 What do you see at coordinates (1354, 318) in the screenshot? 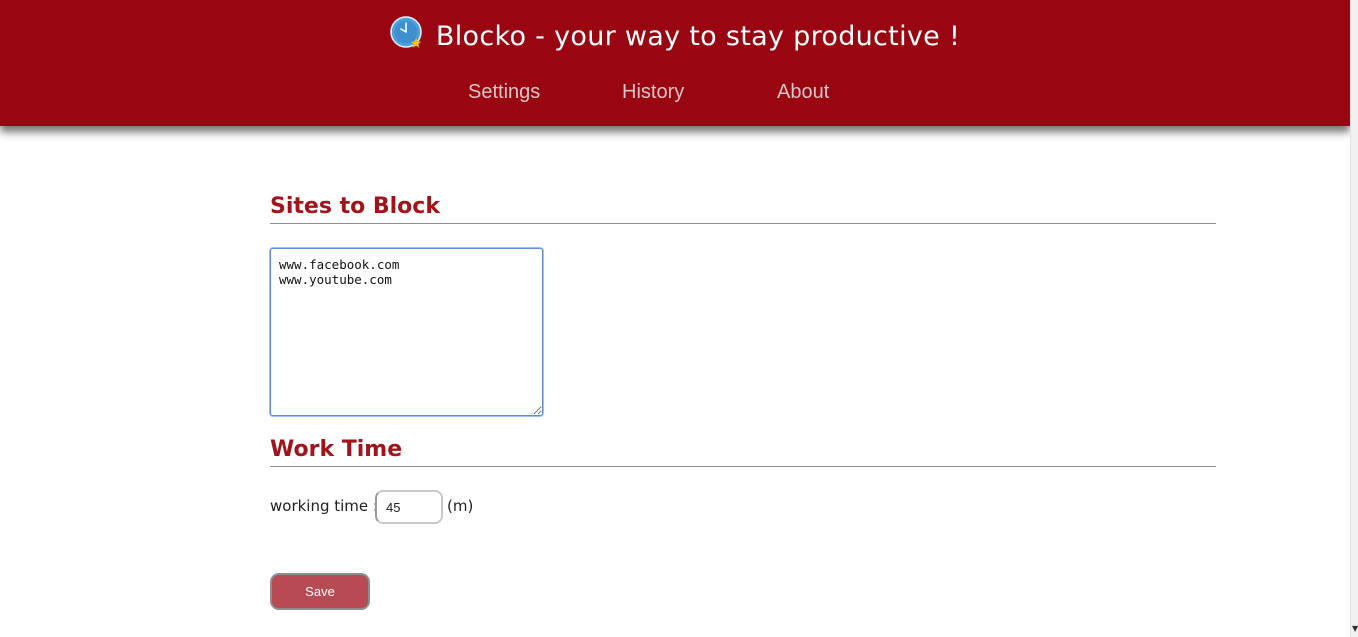
I see `vertical-scrollbar` at bounding box center [1354, 318].